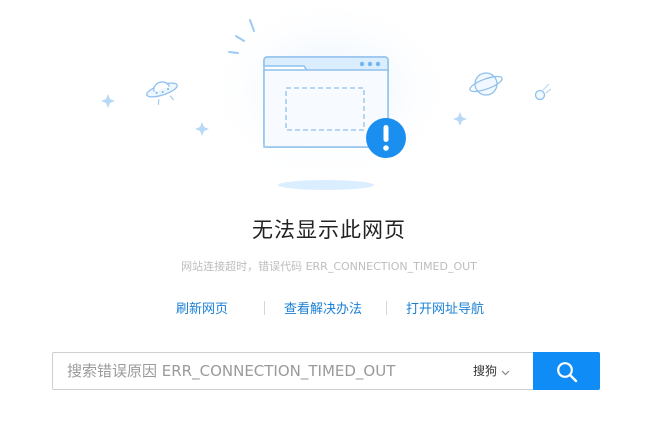  What do you see at coordinates (329, 266) in the screenshot?
I see `error-description: 网站连接超时，错误代码 ERR_CONNECTION_TIMED_OUT` at bounding box center [329, 266].